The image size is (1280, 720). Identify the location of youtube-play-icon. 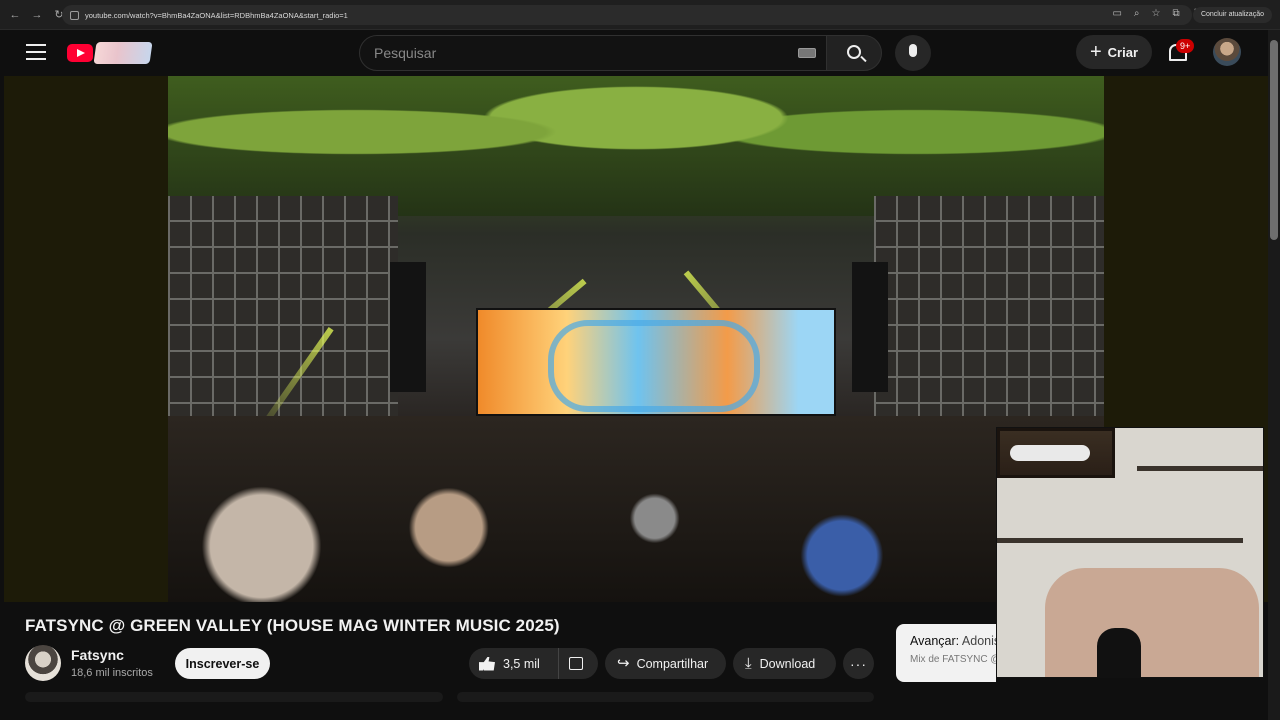
(80, 53).